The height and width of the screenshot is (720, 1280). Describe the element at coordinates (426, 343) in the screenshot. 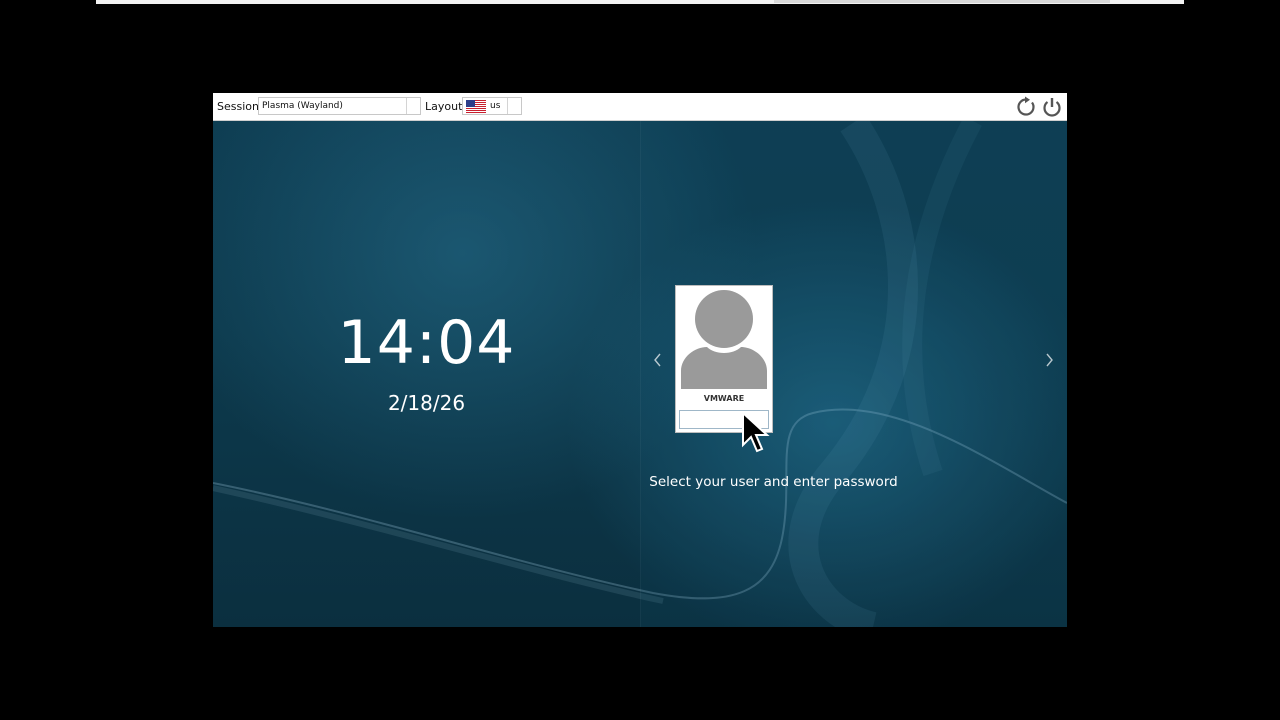

I see `clock-time: 14:04` at that location.